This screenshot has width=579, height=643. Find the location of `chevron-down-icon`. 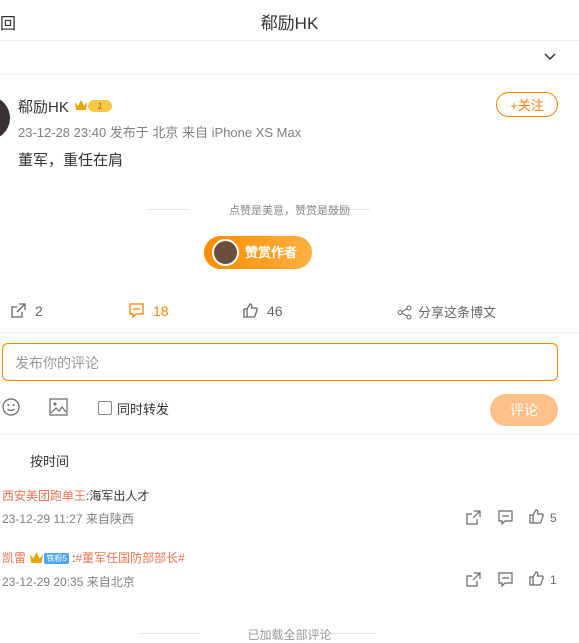

chevron-down-icon is located at coordinates (550, 56).